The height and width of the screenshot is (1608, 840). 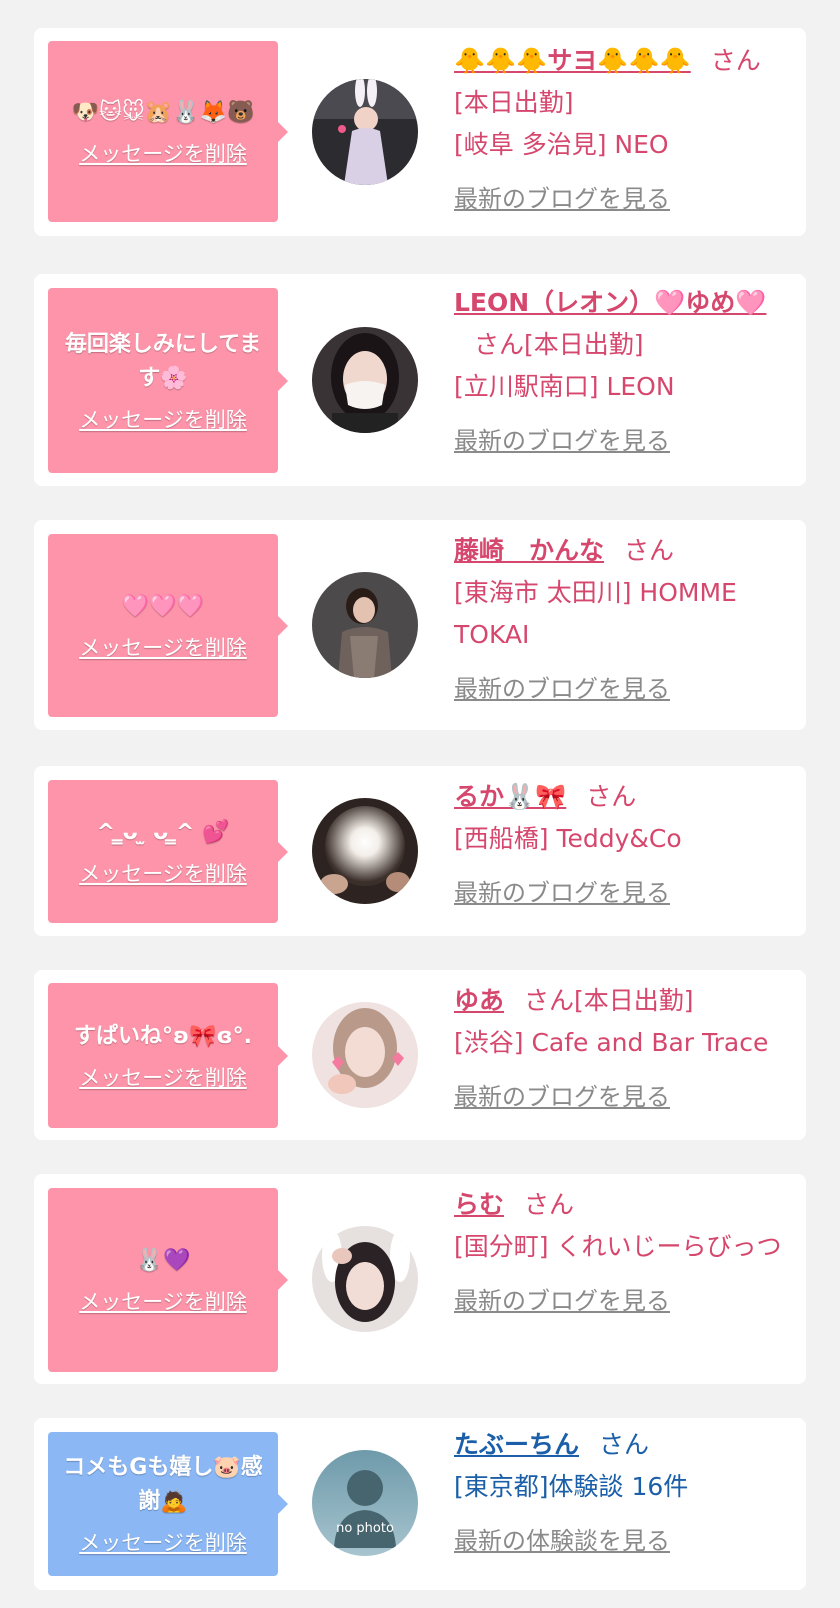 What do you see at coordinates (510, 796) in the screenshot?
I see `cast-name-link: るか🐰🎀` at bounding box center [510, 796].